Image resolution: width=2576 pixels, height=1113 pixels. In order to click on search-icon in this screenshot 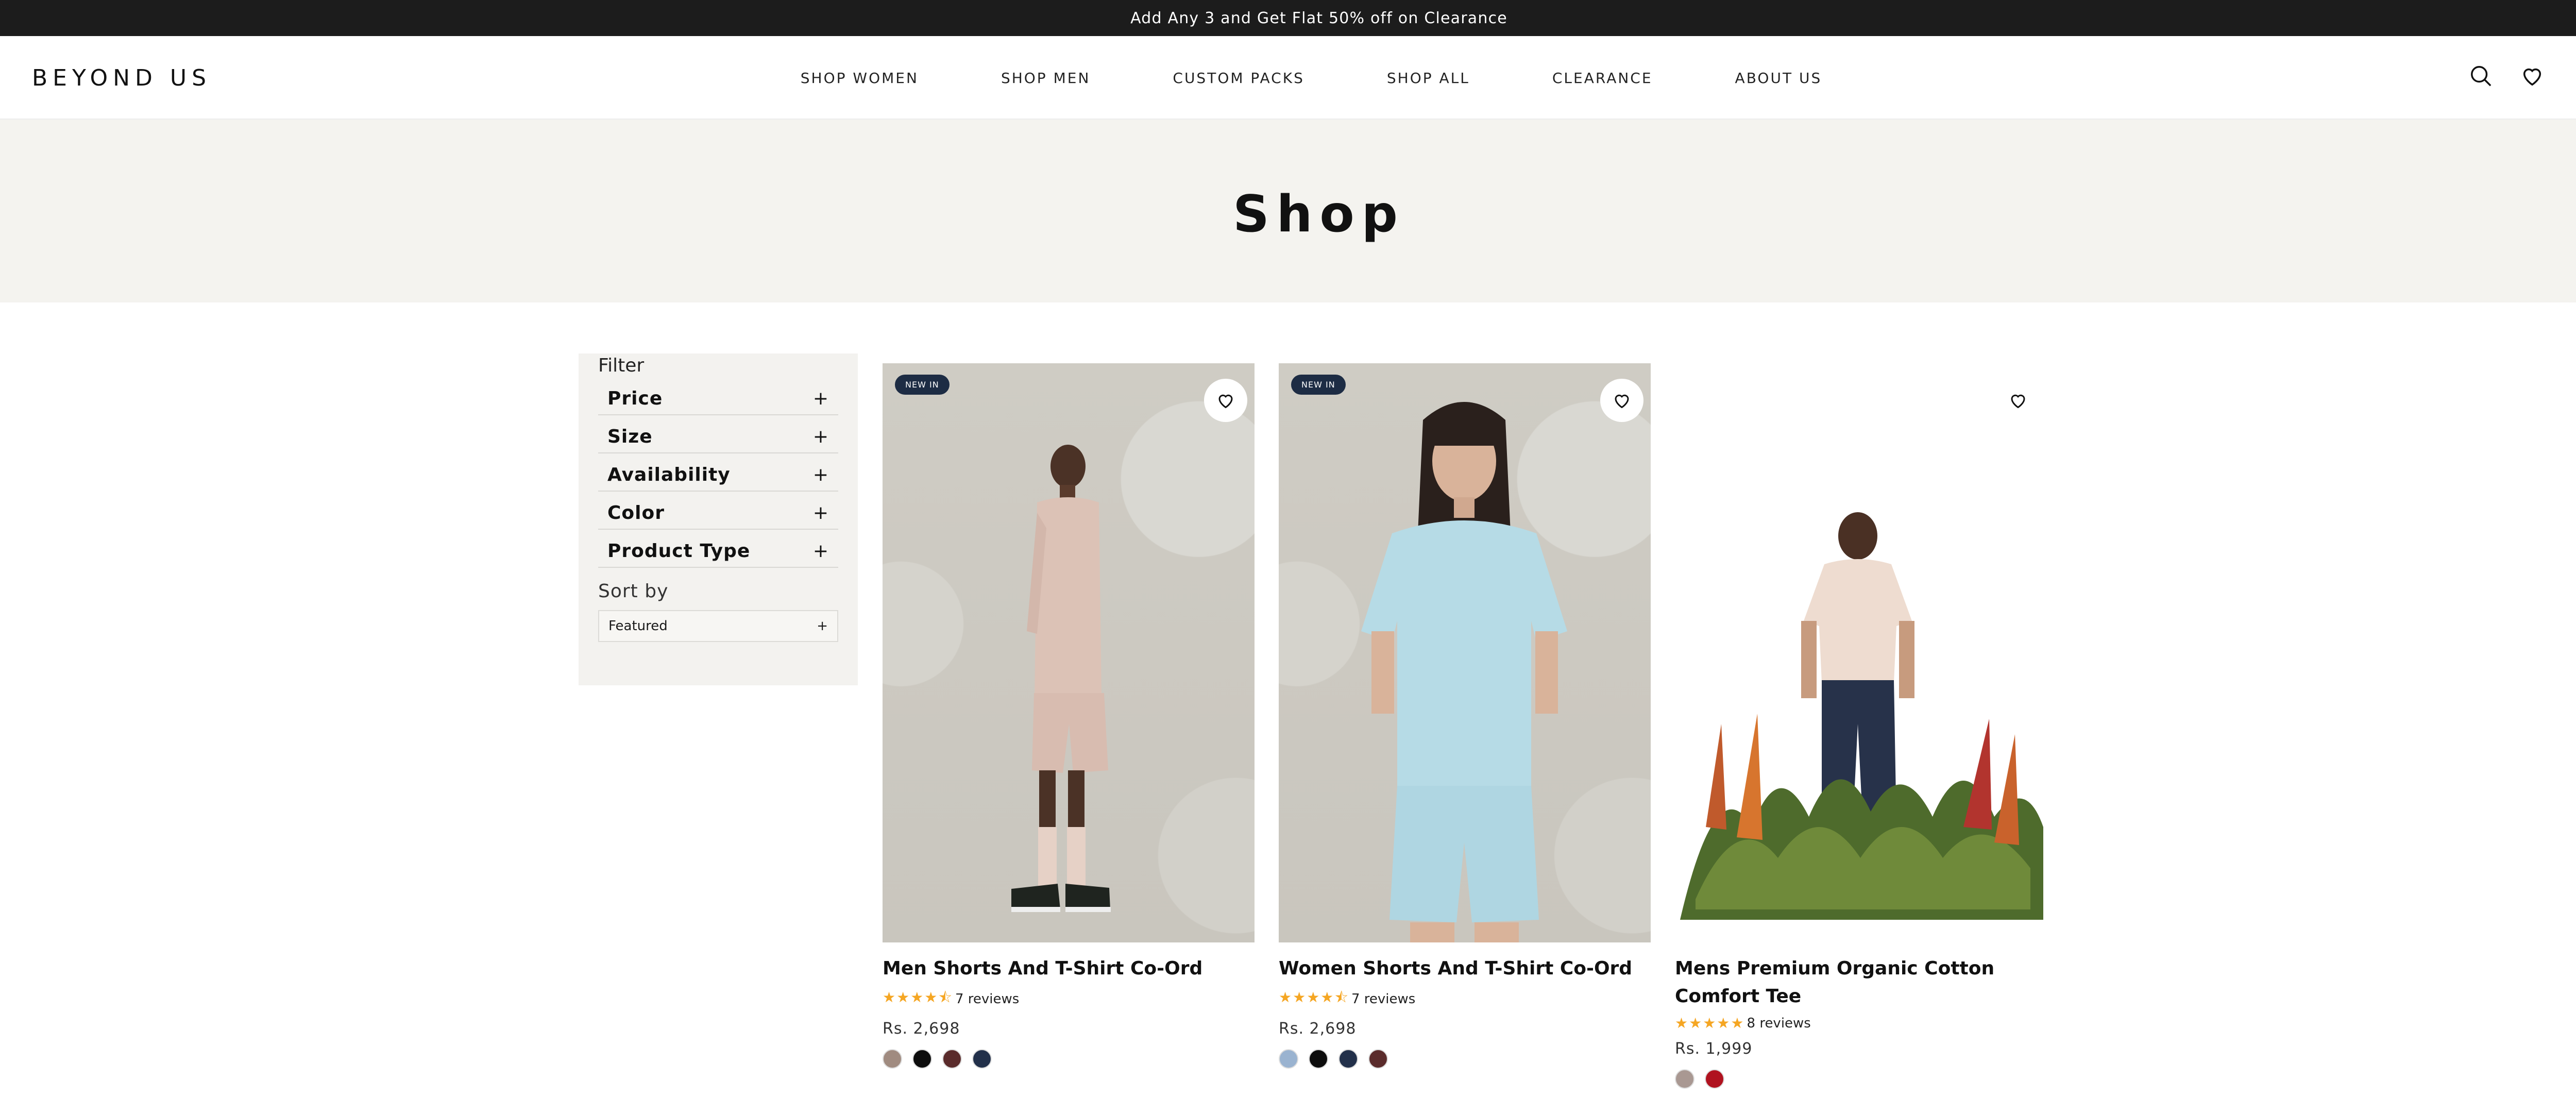, I will do `click(2481, 76)`.